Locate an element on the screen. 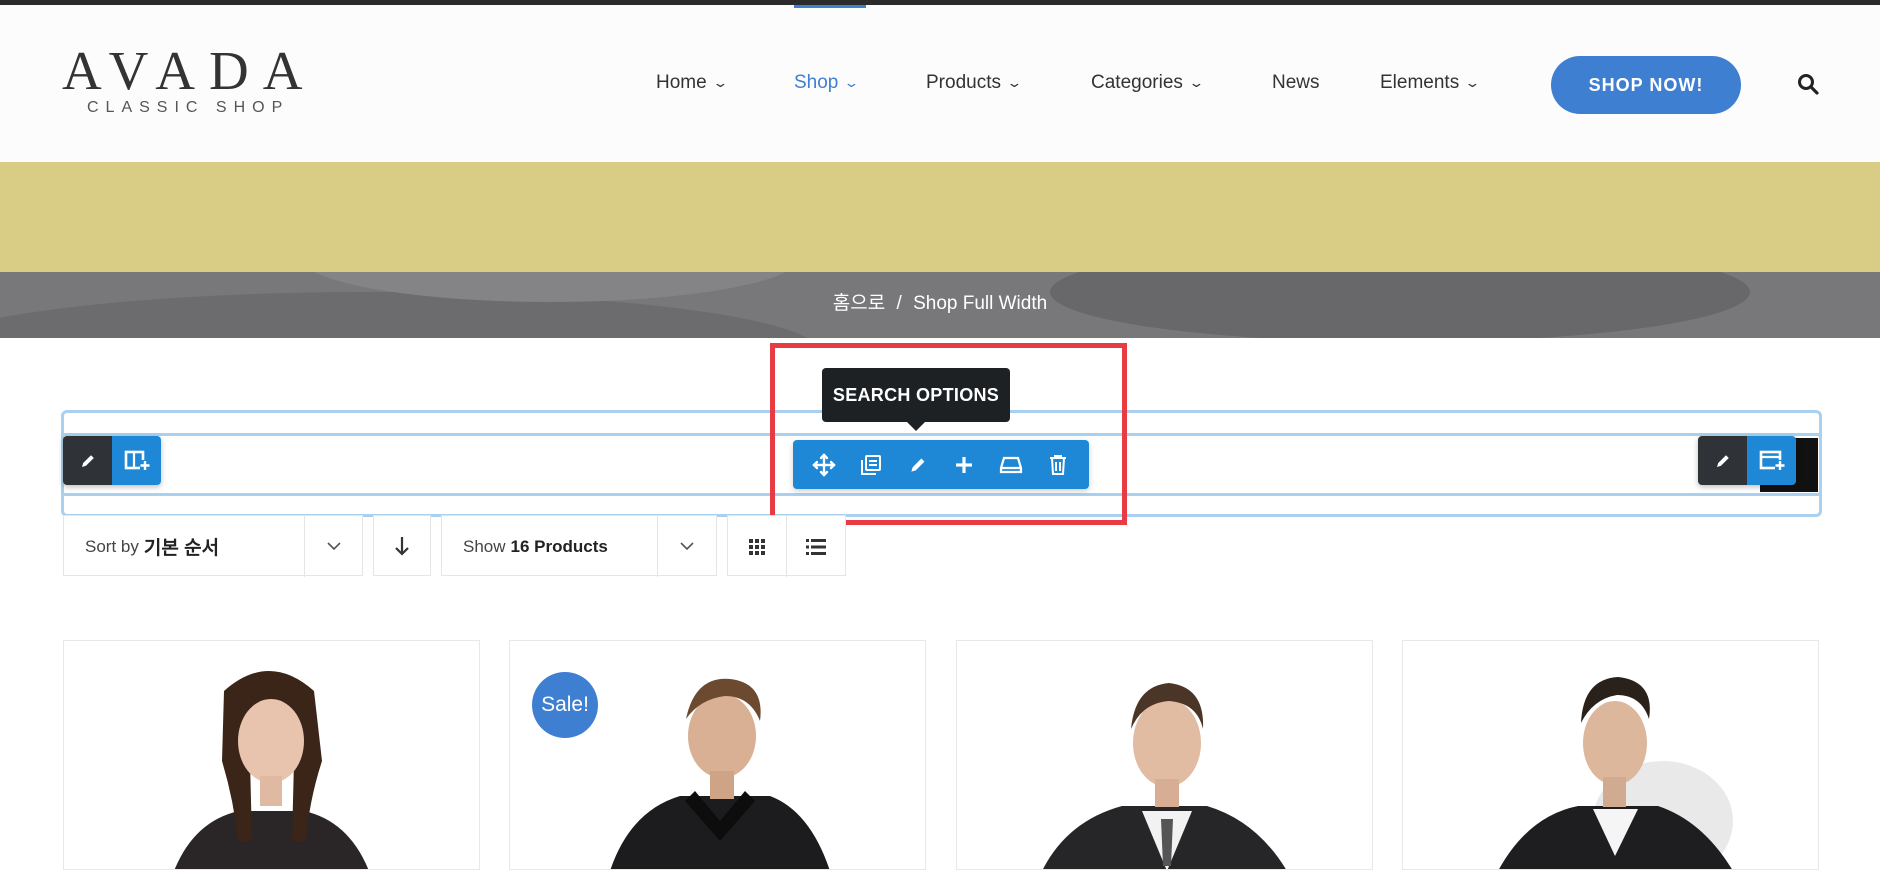 The image size is (1880, 870). nav-shop: Shop ⌄ is located at coordinates (827, 83).